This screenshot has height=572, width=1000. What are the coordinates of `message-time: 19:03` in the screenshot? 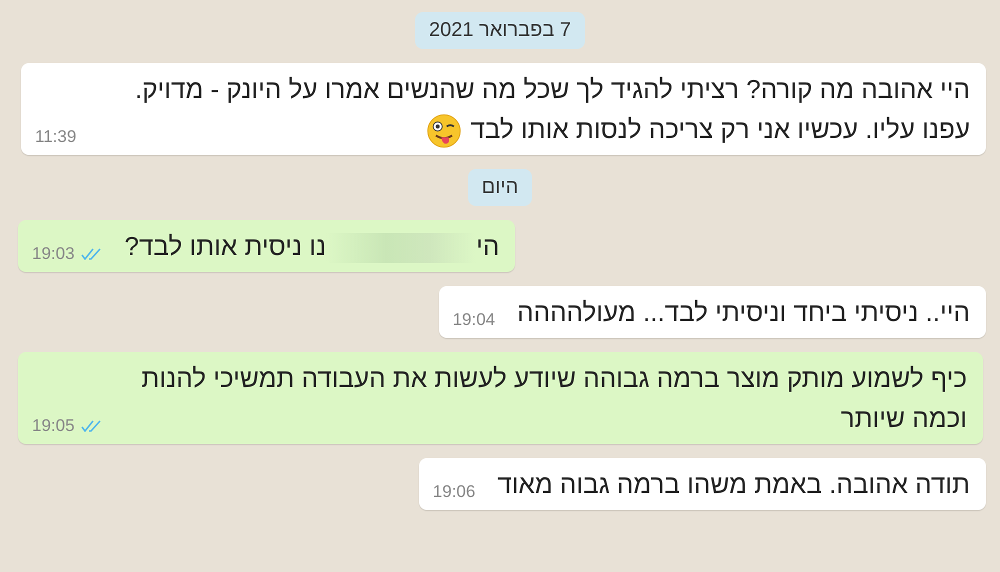 It's located at (53, 254).